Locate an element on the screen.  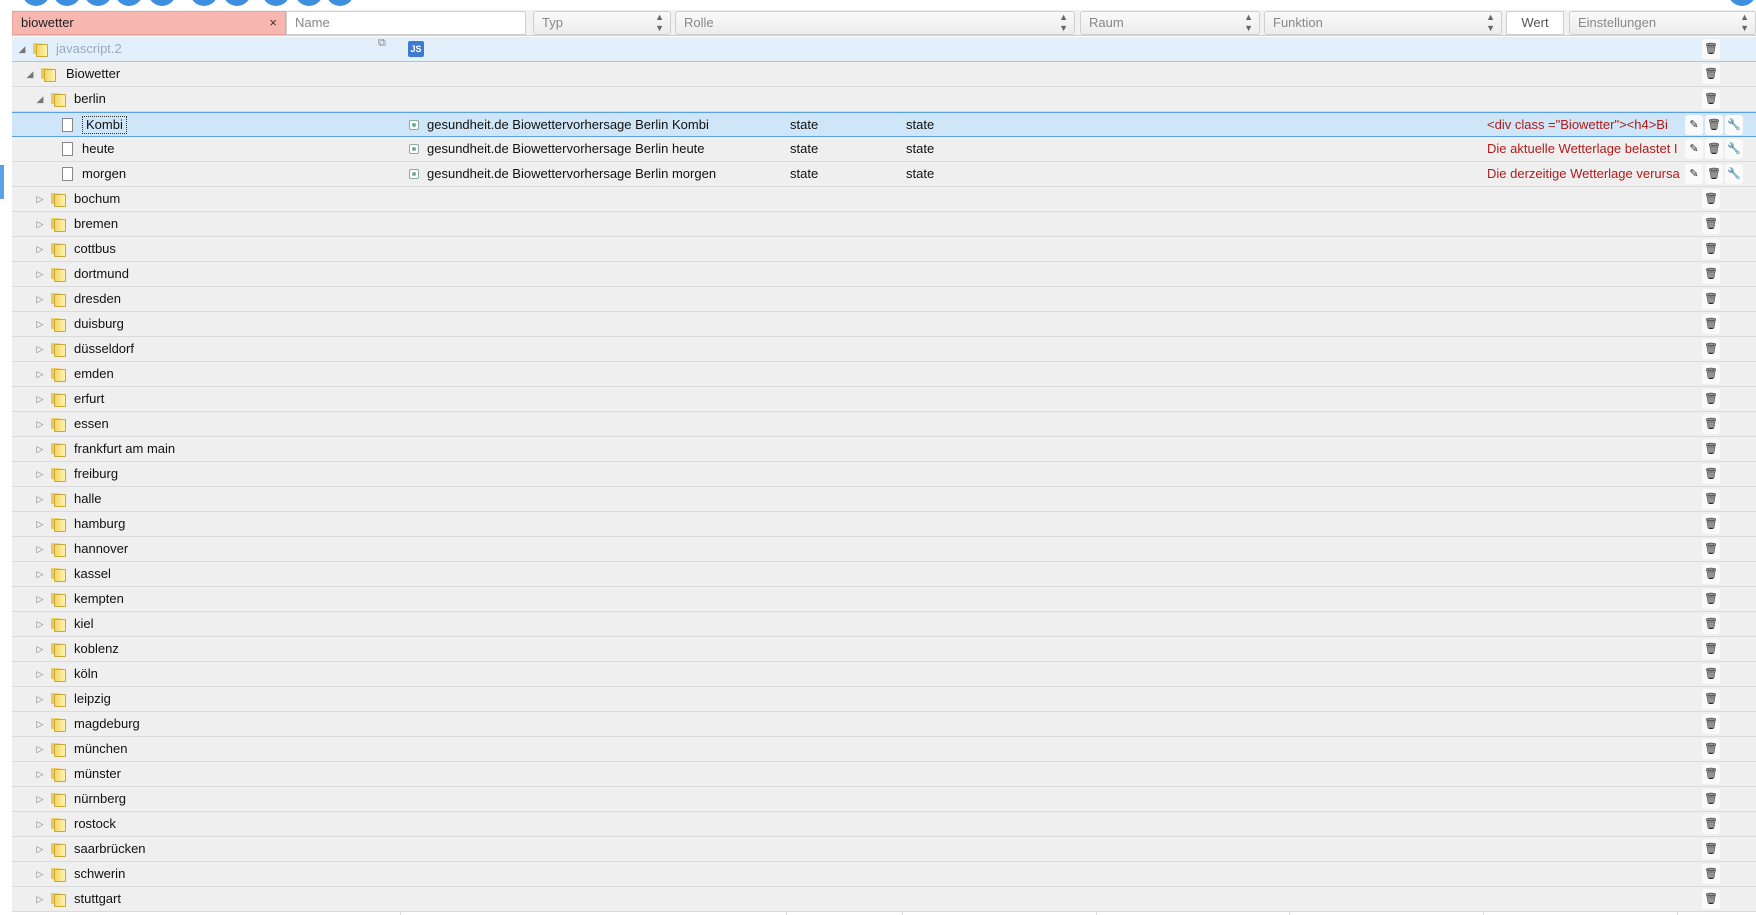
folder-row: ▷ frankfurt am main 🗑 is located at coordinates (884, 449).